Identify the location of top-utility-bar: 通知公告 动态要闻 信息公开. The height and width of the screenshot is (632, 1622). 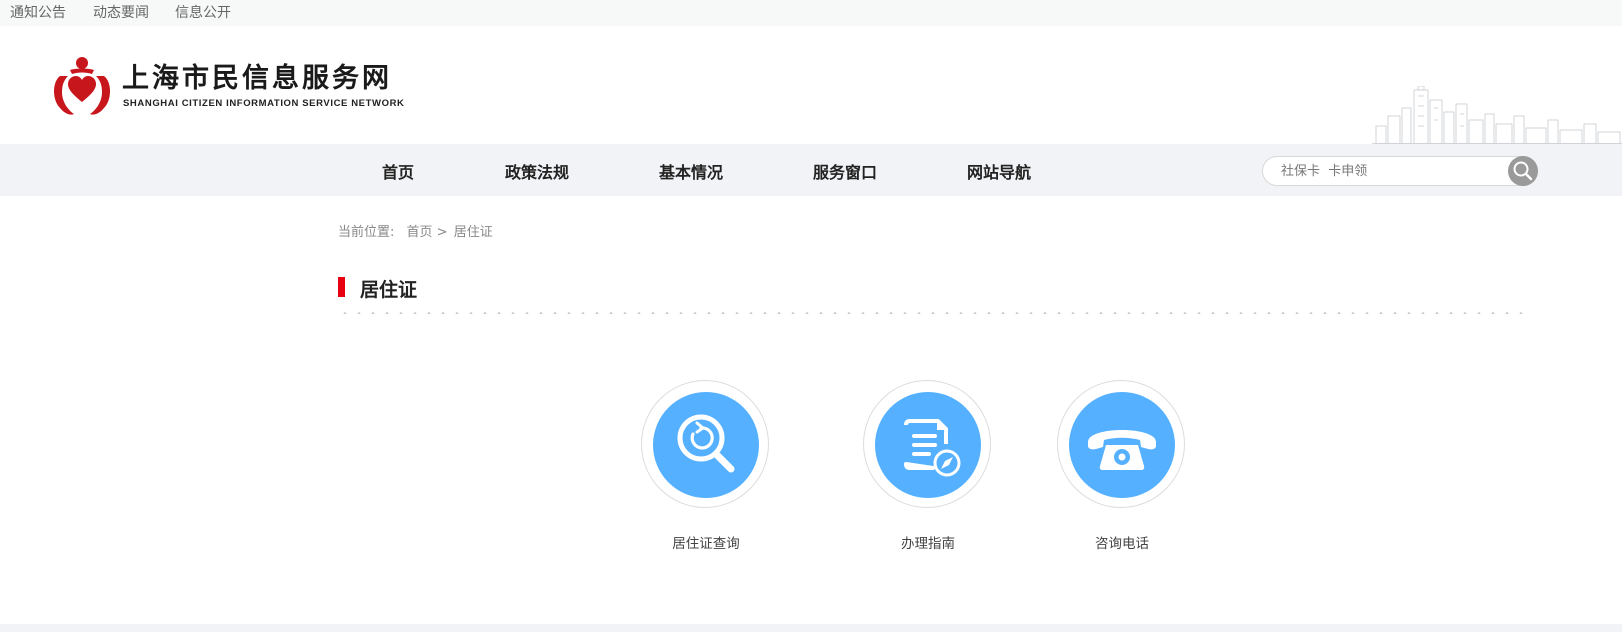
(811, 13).